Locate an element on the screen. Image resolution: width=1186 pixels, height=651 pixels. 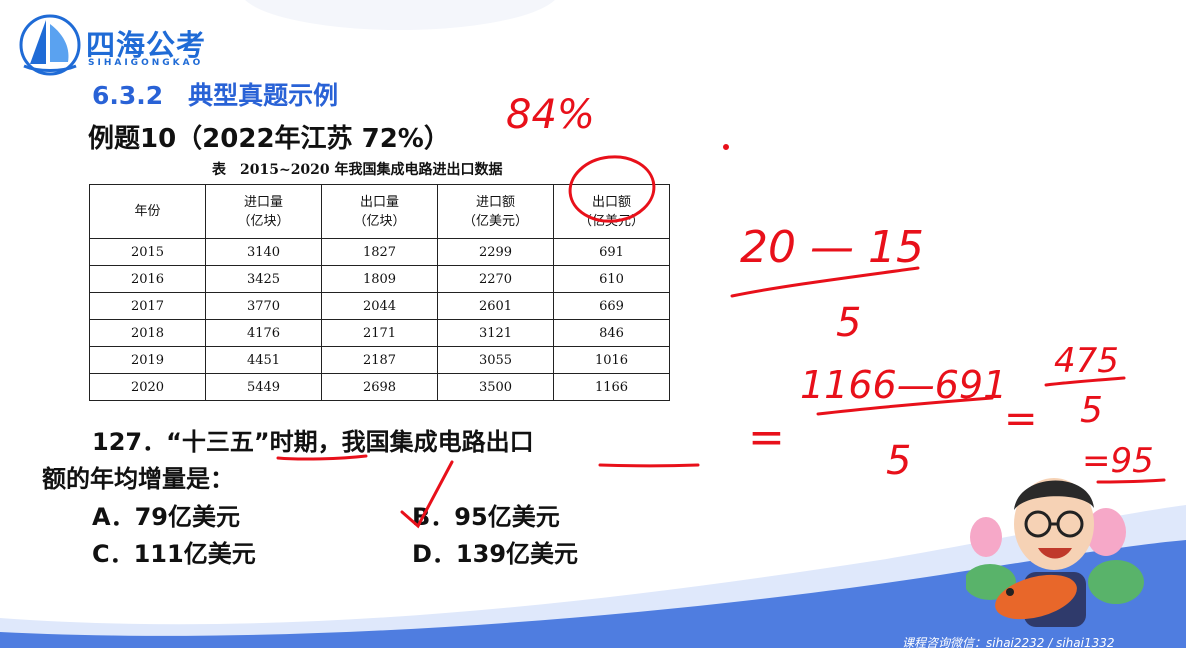
header-import-value: 进口额 （亿美元） is located at coordinates (495, 211).